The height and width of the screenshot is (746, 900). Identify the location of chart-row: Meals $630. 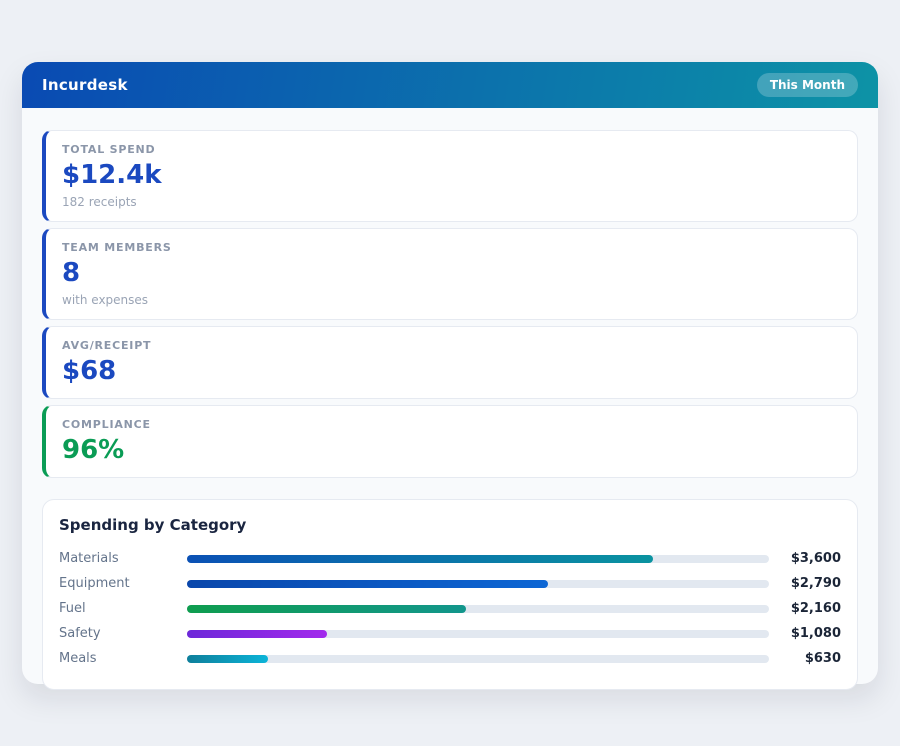
(450, 658).